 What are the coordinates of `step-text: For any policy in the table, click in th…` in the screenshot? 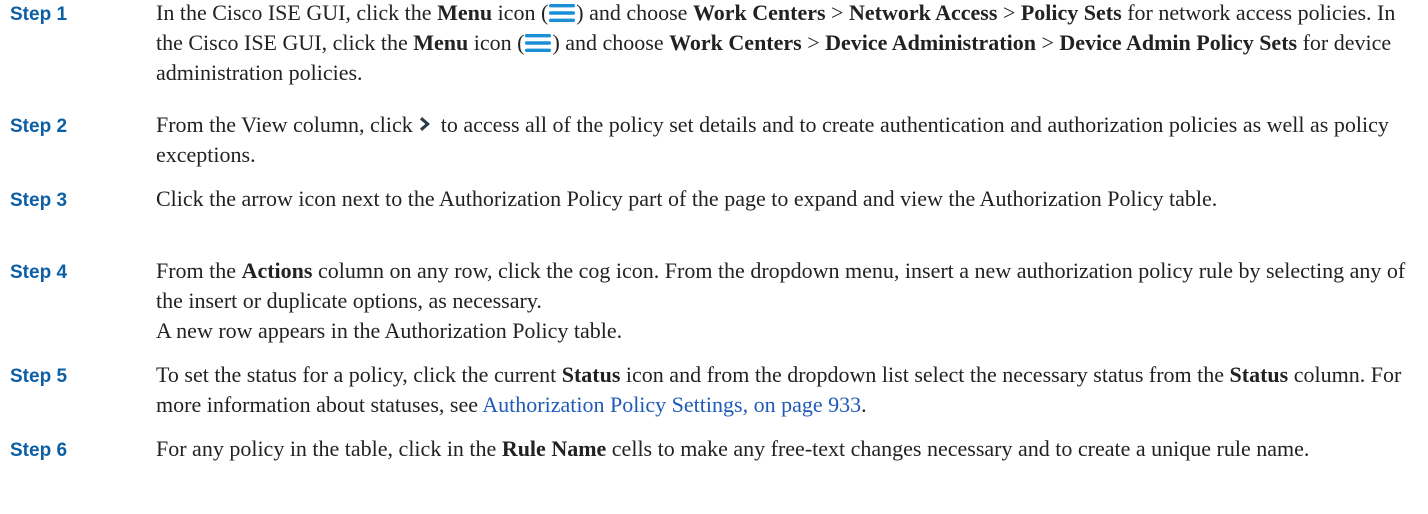 It's located at (733, 448).